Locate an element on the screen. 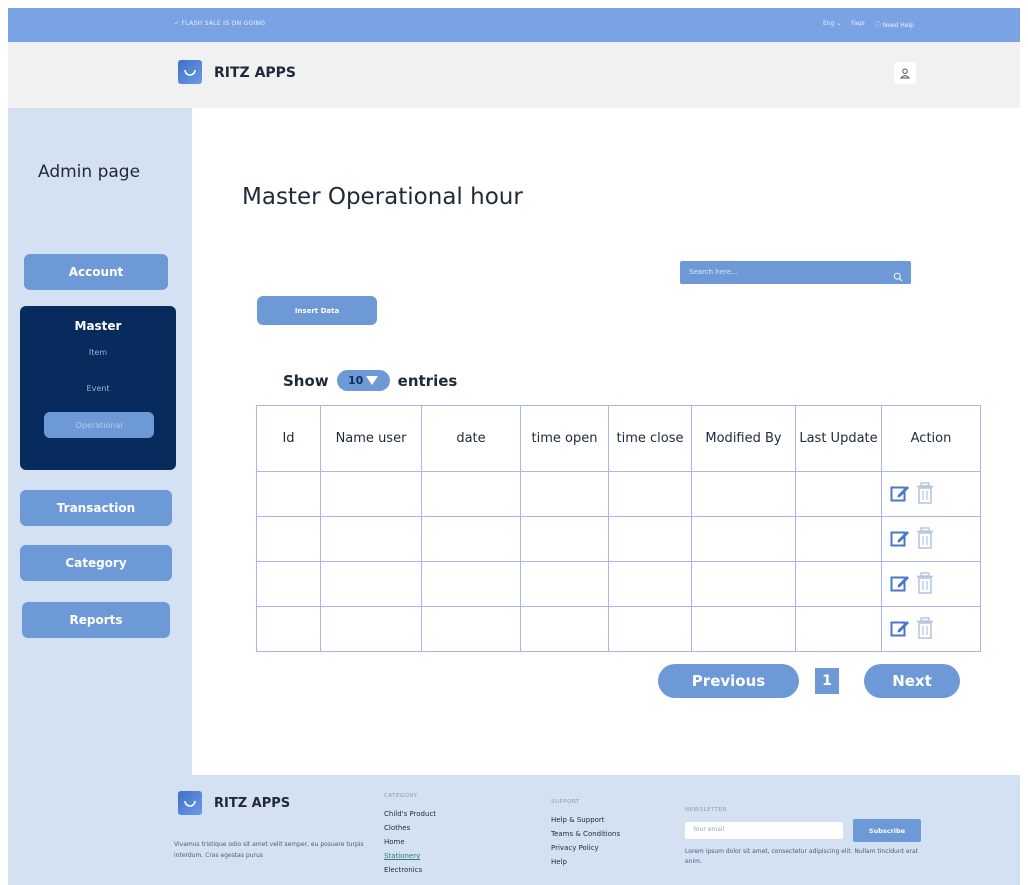 The image size is (1028, 885). sidebar-subitem-item: Item is located at coordinates (98, 352).